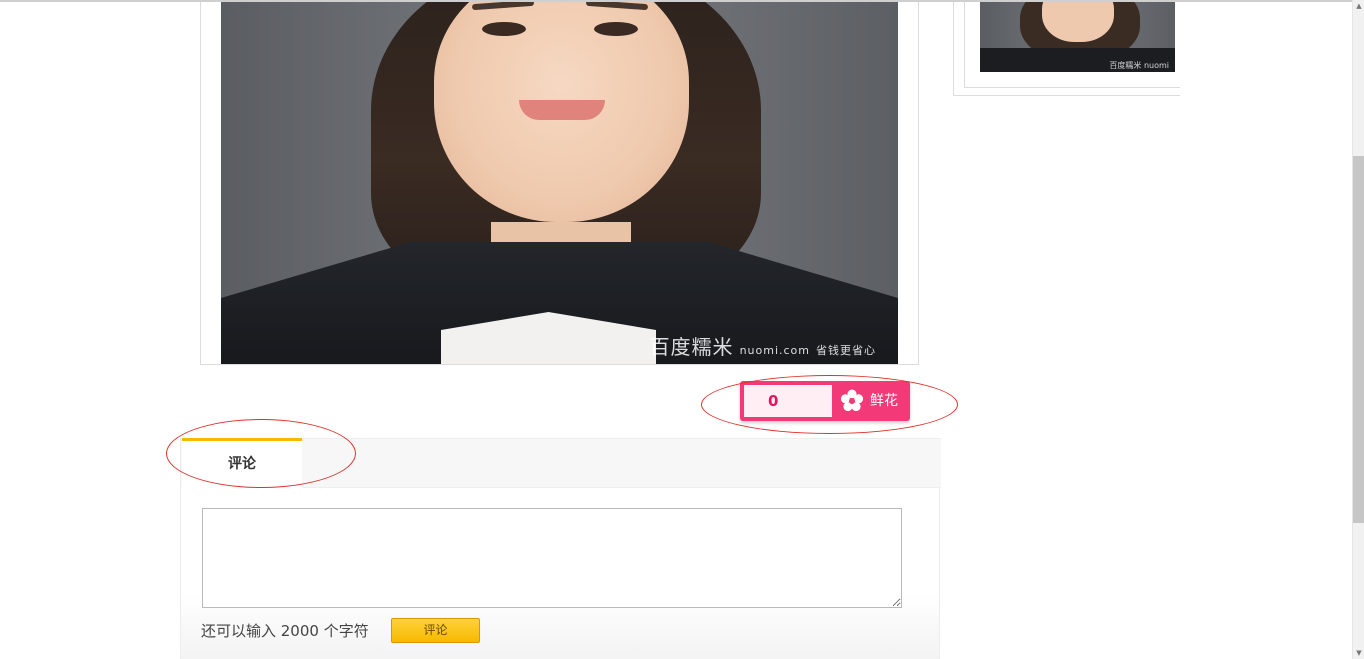 The image size is (1364, 659). Describe the element at coordinates (285, 631) in the screenshot. I see `char-remaining-hint: 还可以输入 2000 个字符` at that location.